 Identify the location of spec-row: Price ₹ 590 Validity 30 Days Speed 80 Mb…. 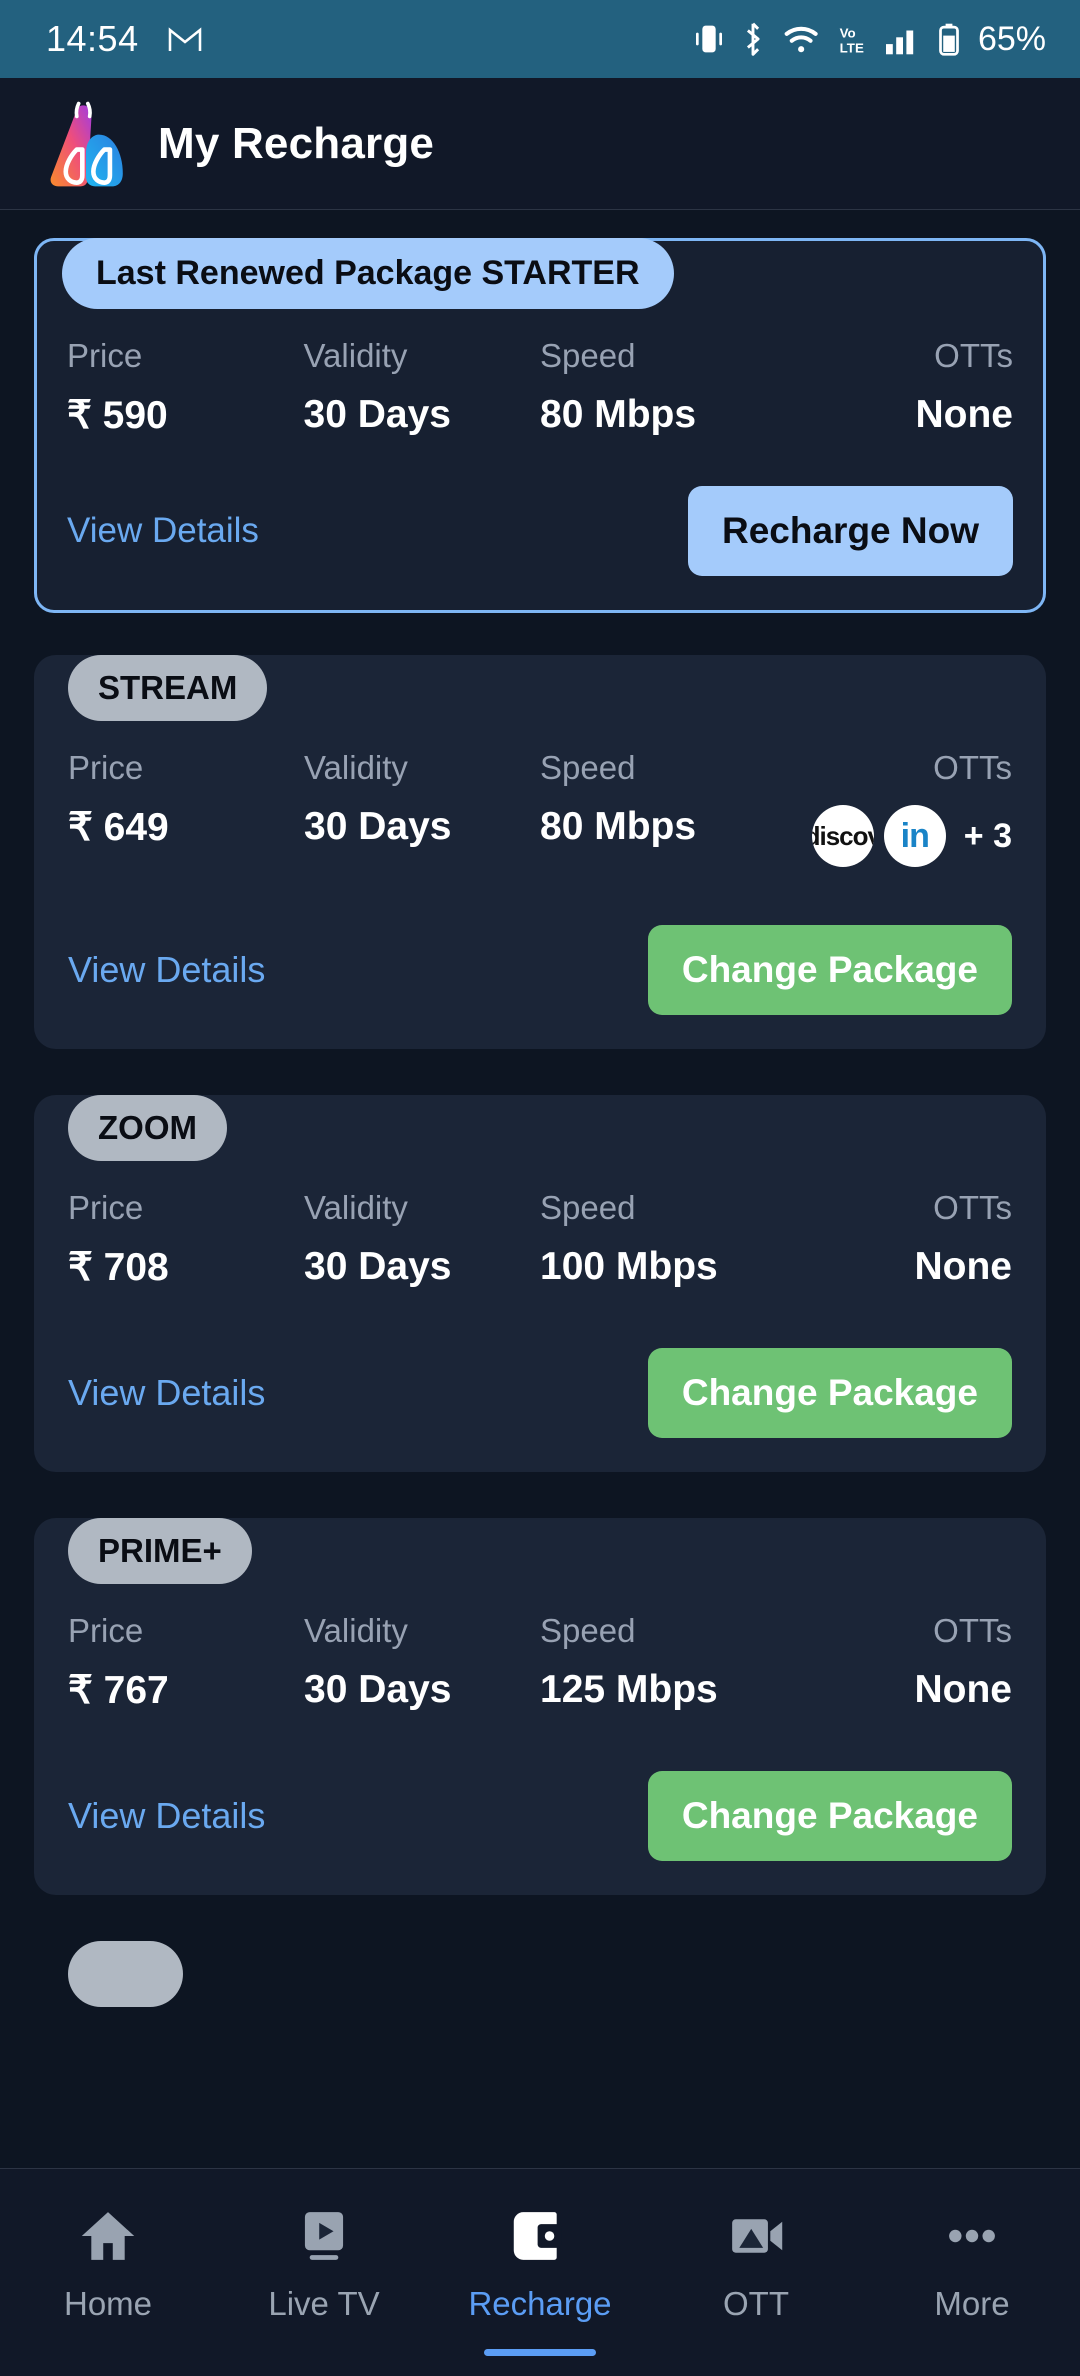
(540, 387).